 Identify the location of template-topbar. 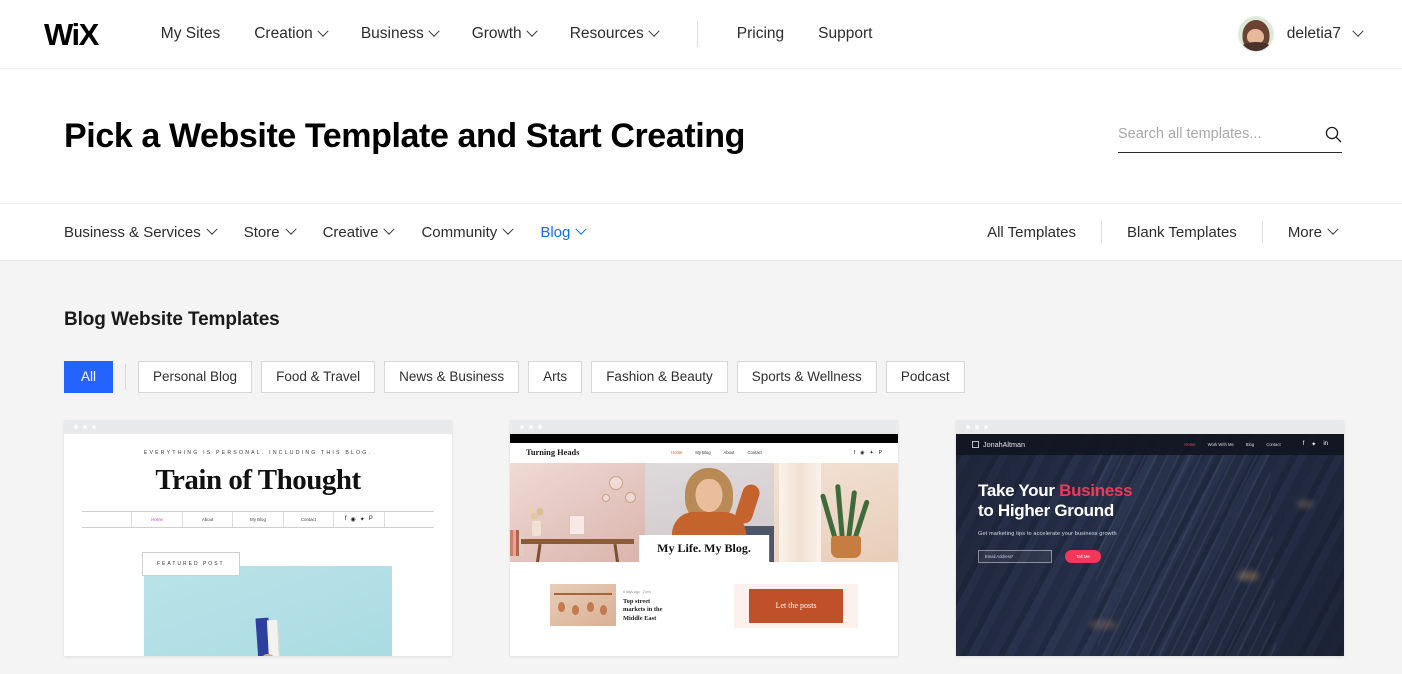
(704, 438).